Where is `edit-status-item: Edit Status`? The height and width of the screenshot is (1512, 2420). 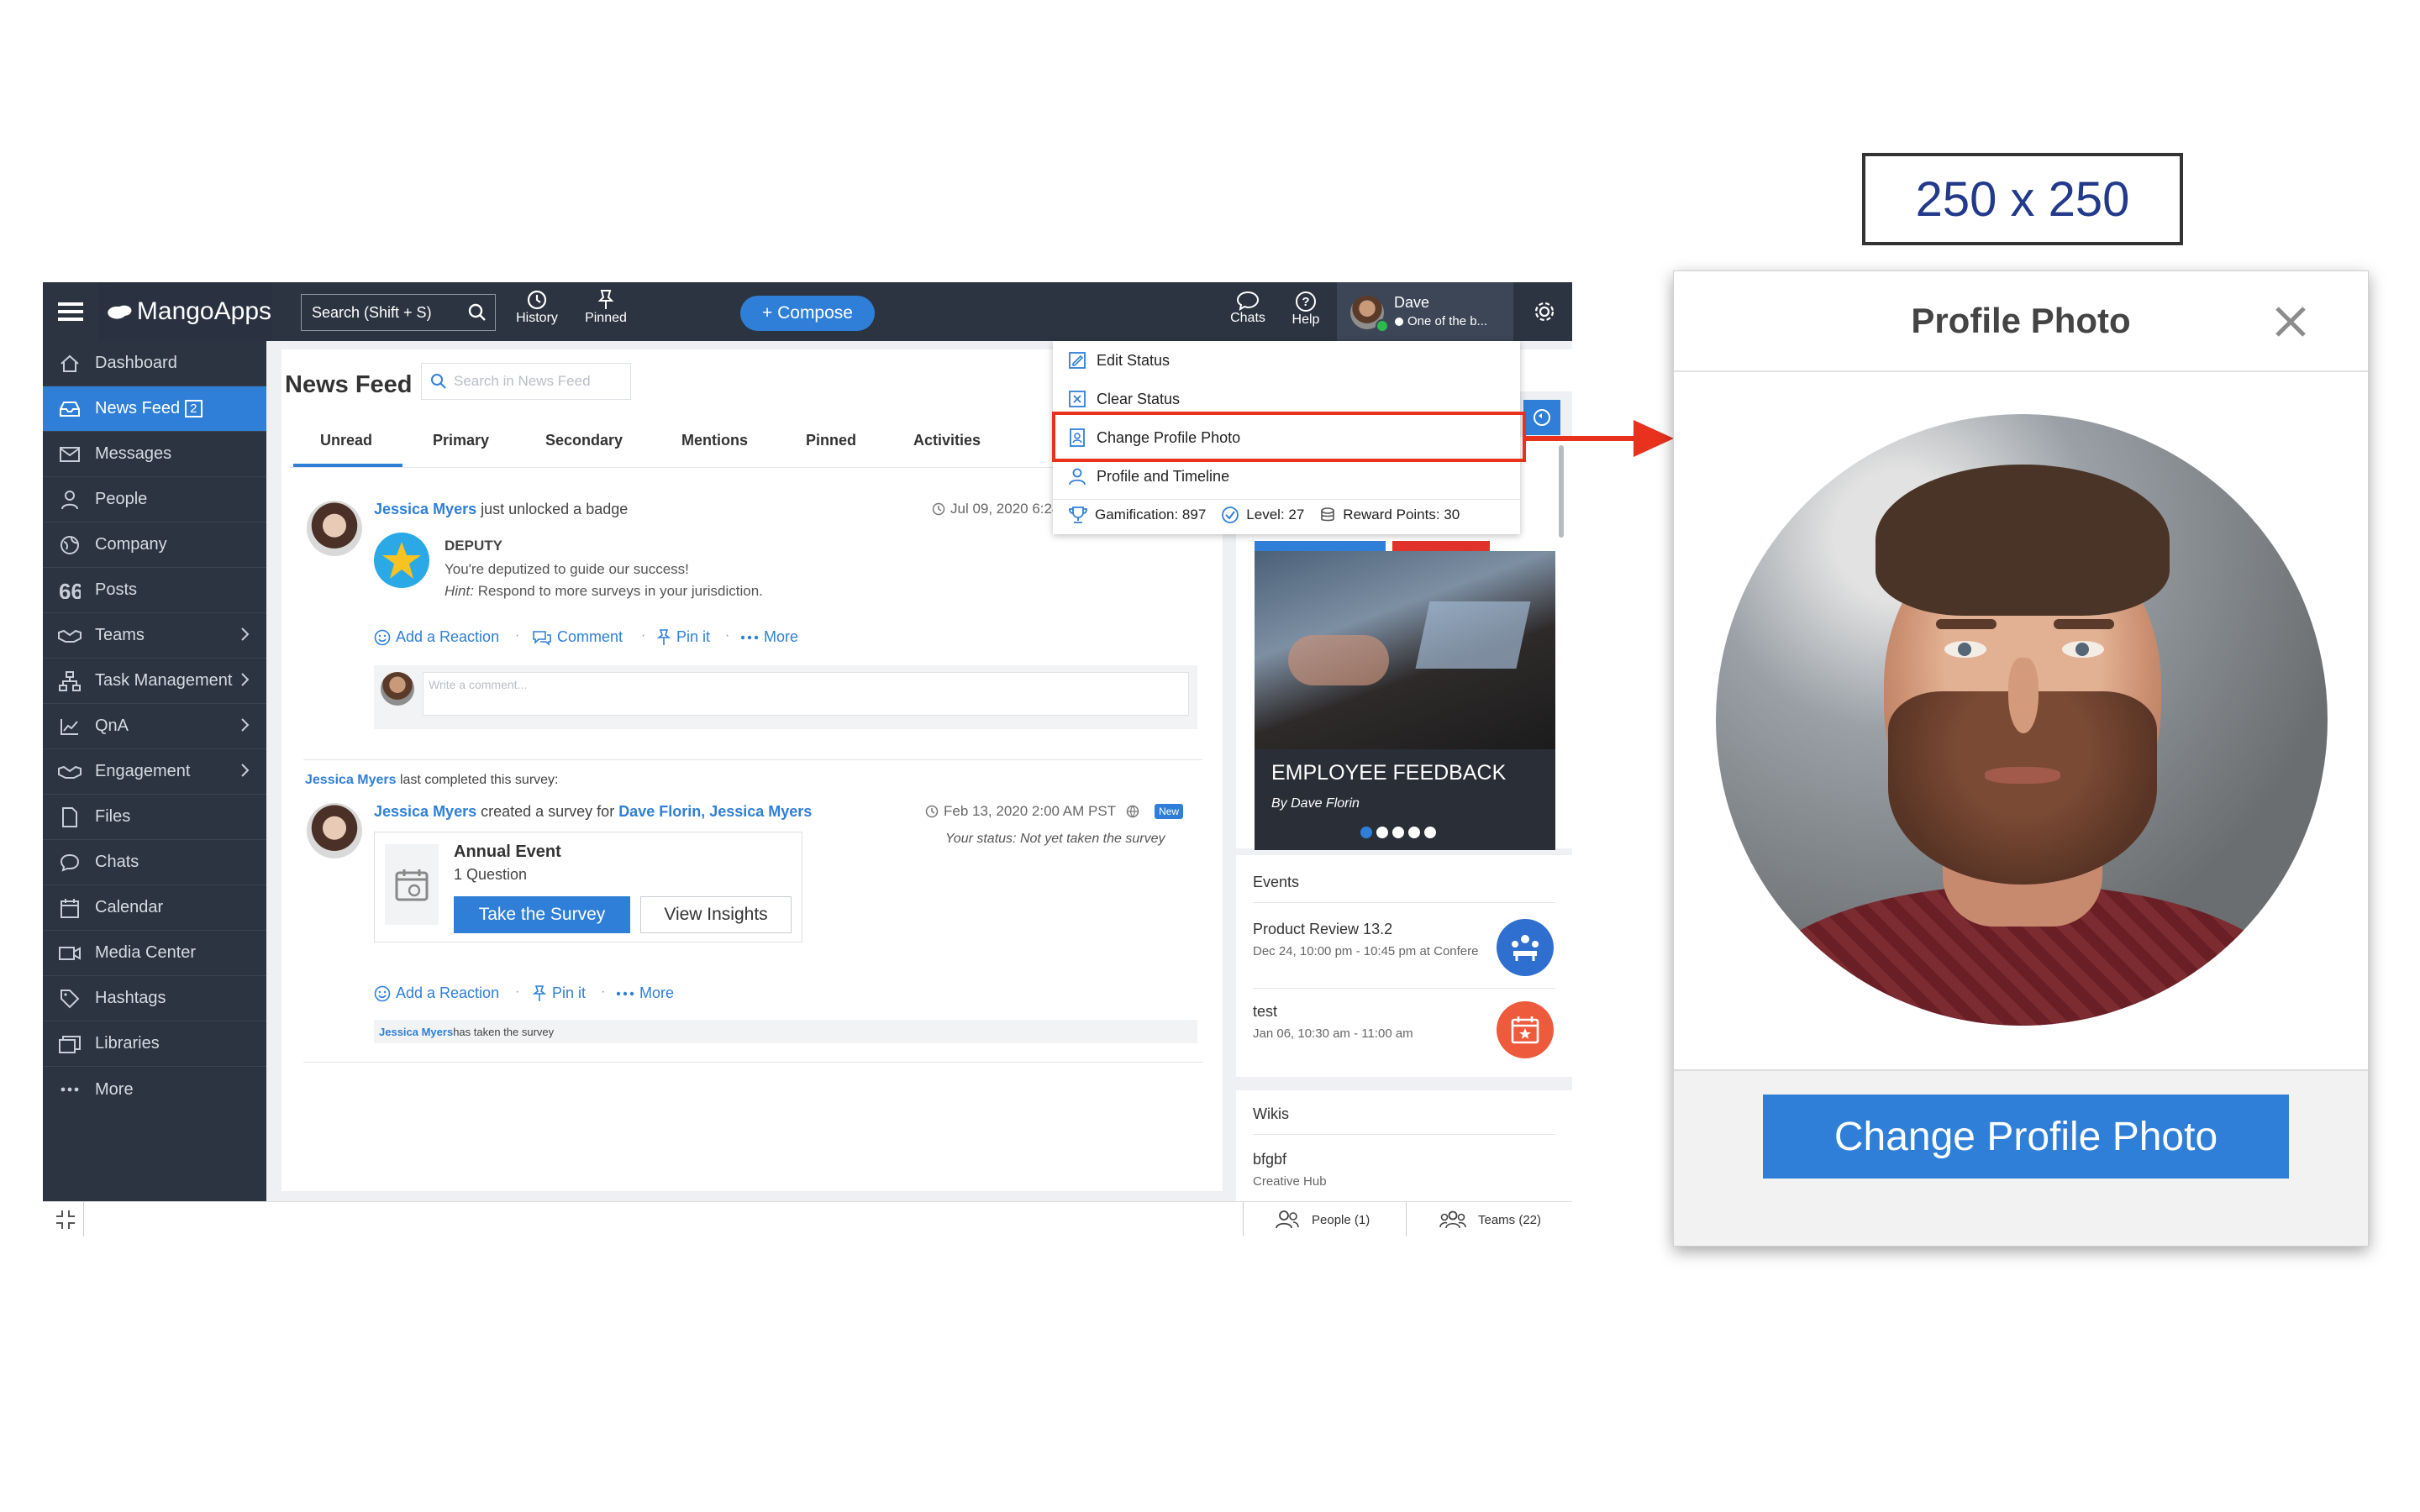 edit-status-item: Edit Status is located at coordinates (1119, 360).